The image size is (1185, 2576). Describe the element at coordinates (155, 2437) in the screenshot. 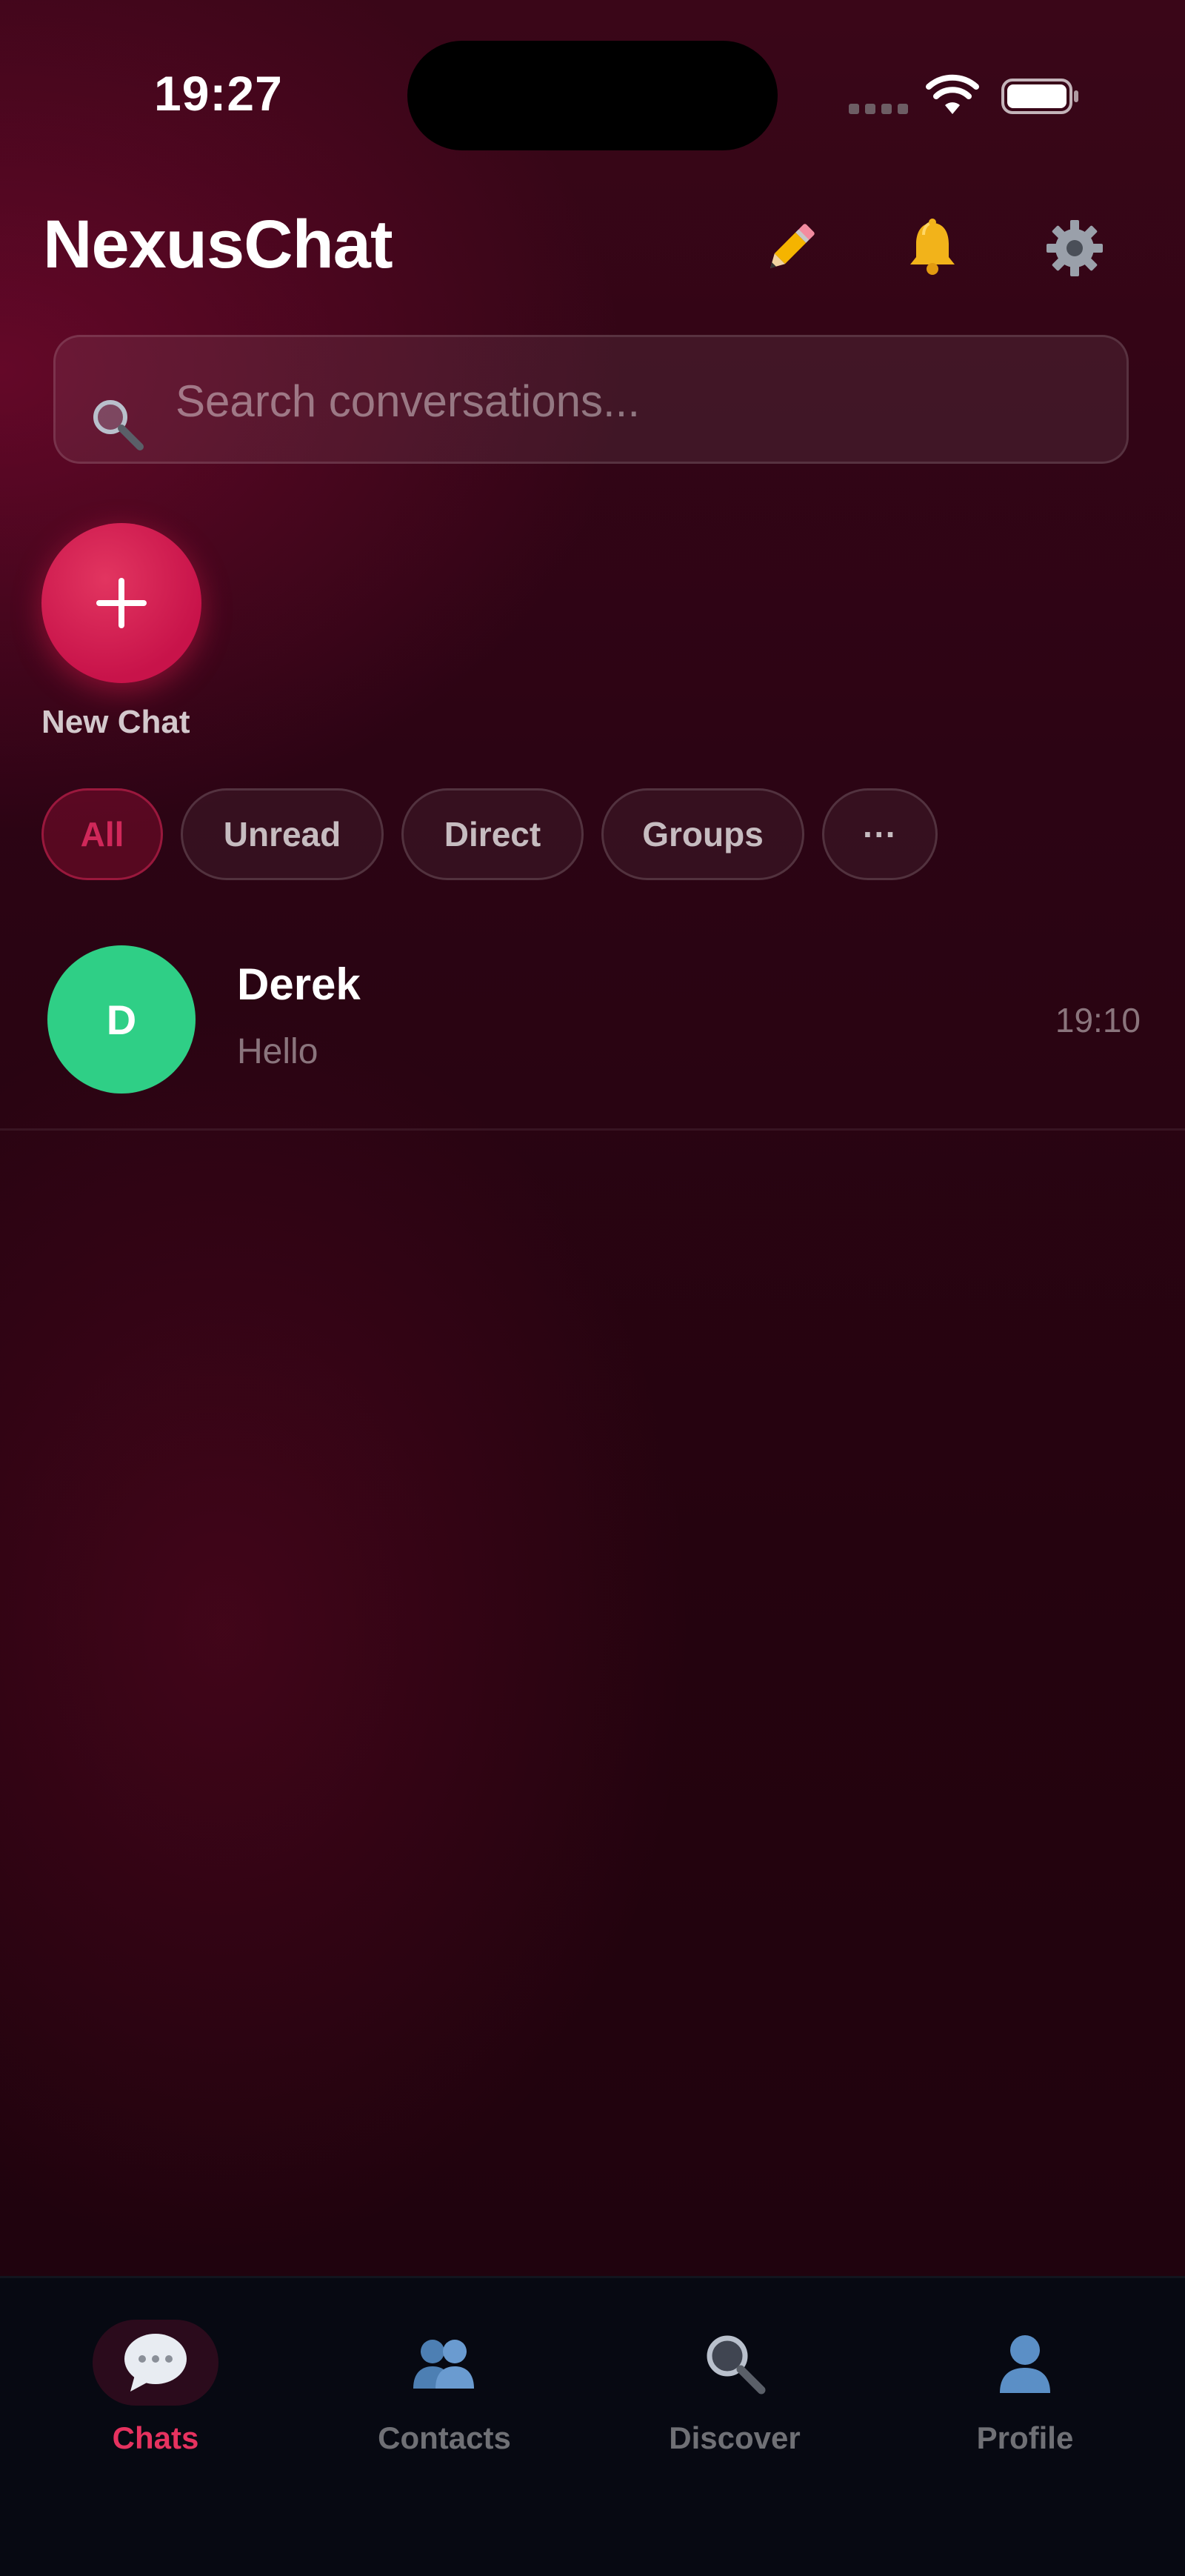

I see `nav-label-chats: Chats` at that location.